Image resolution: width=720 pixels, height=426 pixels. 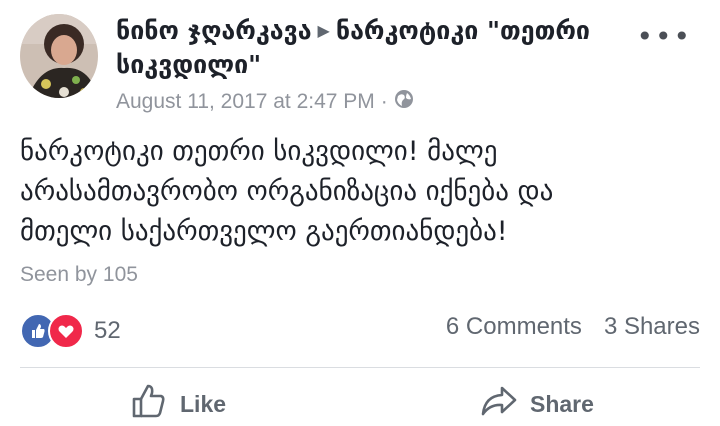 What do you see at coordinates (499, 404) in the screenshot?
I see `share-arrow-icon` at bounding box center [499, 404].